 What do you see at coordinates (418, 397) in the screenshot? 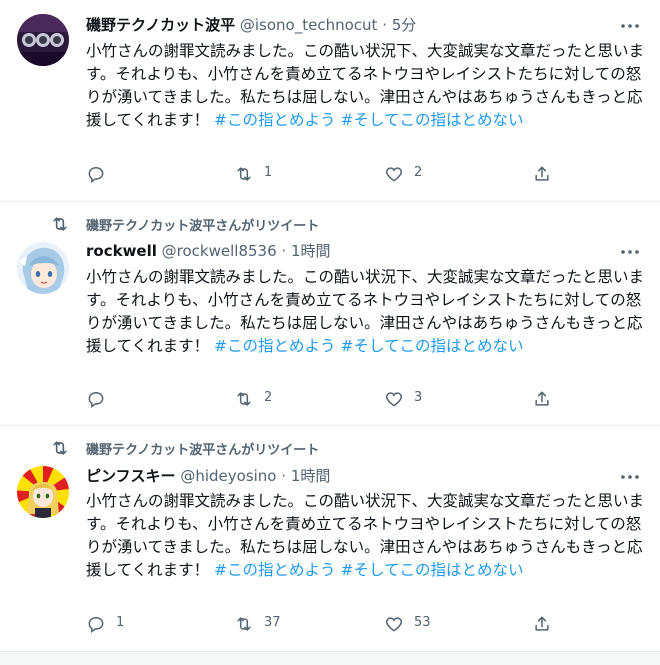
I see `like-count: 3` at bounding box center [418, 397].